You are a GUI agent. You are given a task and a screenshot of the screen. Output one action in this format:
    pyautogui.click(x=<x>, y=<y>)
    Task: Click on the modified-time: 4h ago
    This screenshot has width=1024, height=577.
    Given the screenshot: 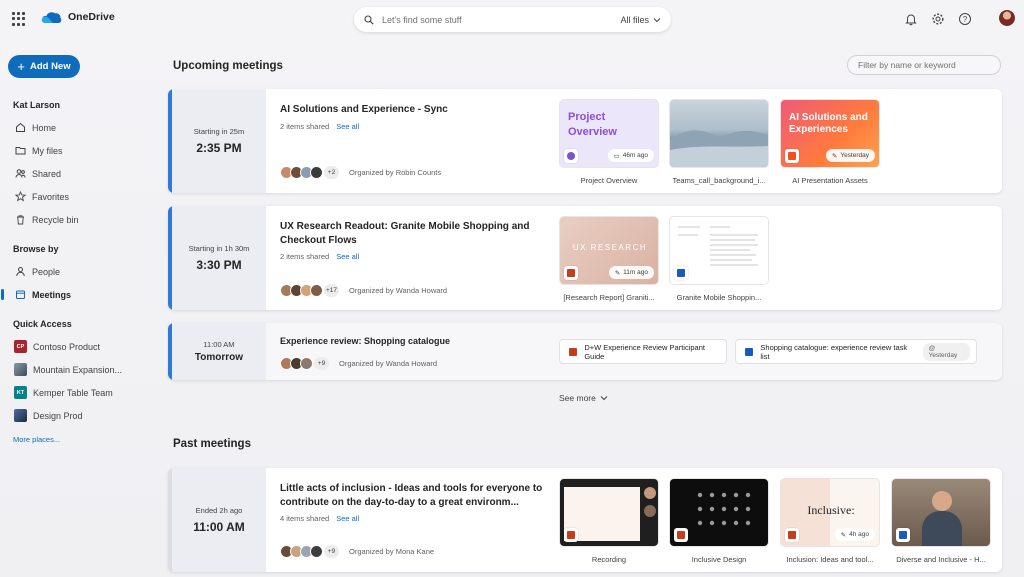 What is the action you would take?
    pyautogui.click(x=859, y=534)
    